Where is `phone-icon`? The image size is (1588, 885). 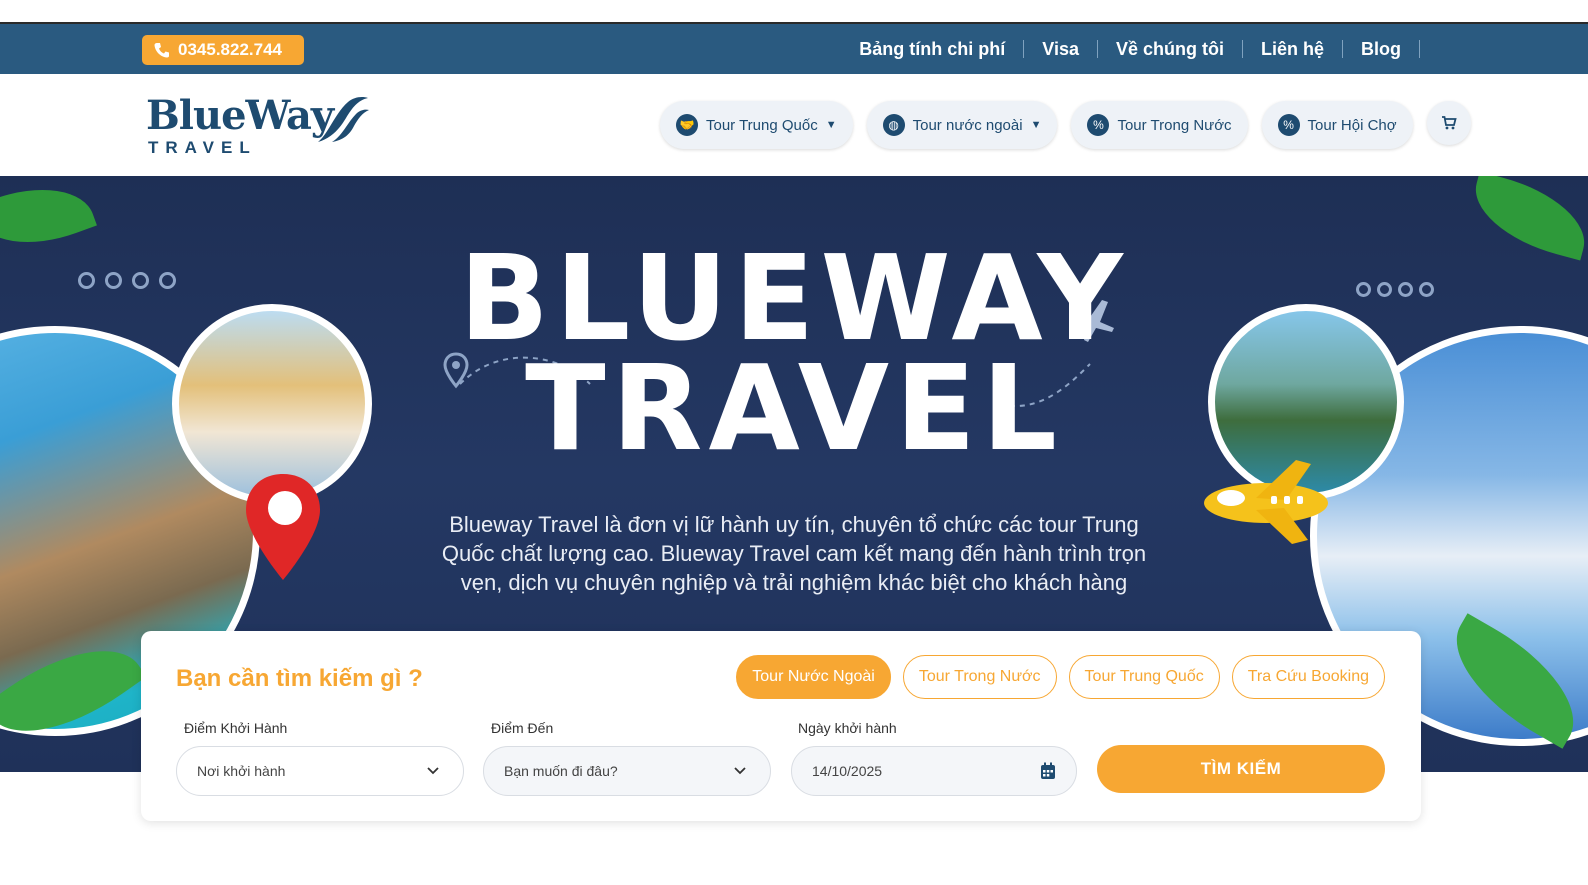 phone-icon is located at coordinates (161, 50).